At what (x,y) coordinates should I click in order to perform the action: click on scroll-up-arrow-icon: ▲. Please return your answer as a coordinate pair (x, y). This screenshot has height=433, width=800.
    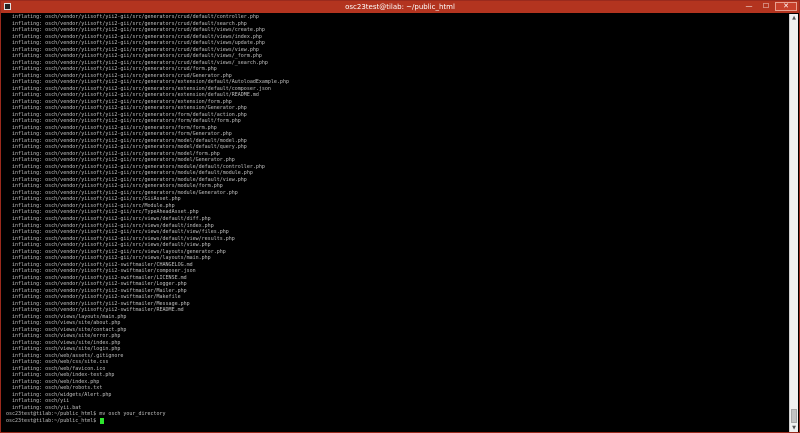
    Looking at the image, I should click on (794, 18).